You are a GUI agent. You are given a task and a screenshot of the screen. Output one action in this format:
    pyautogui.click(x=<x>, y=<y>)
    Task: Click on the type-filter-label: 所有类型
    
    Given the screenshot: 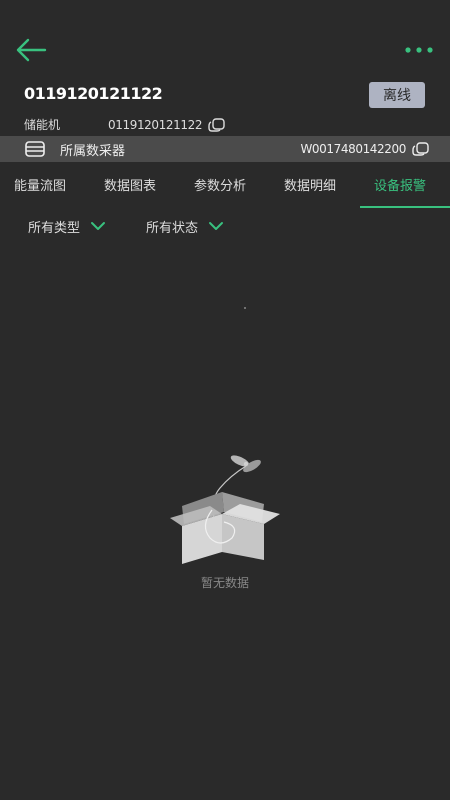 What is the action you would take?
    pyautogui.click(x=54, y=228)
    